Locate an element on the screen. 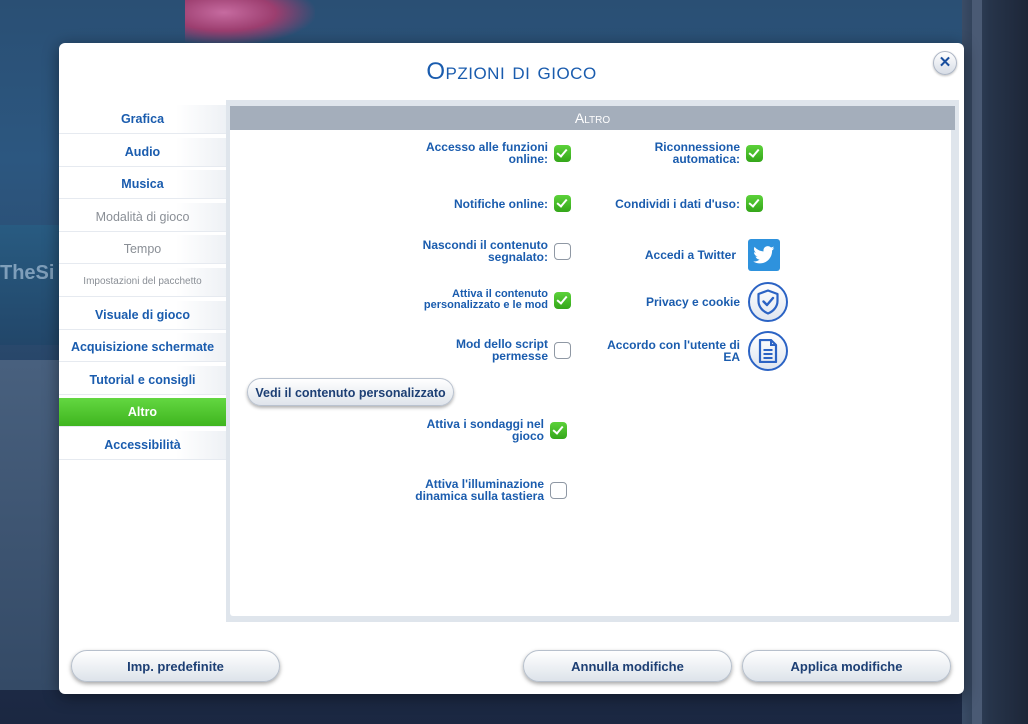  option-label: Notifiche online: is located at coordinates (501, 203).